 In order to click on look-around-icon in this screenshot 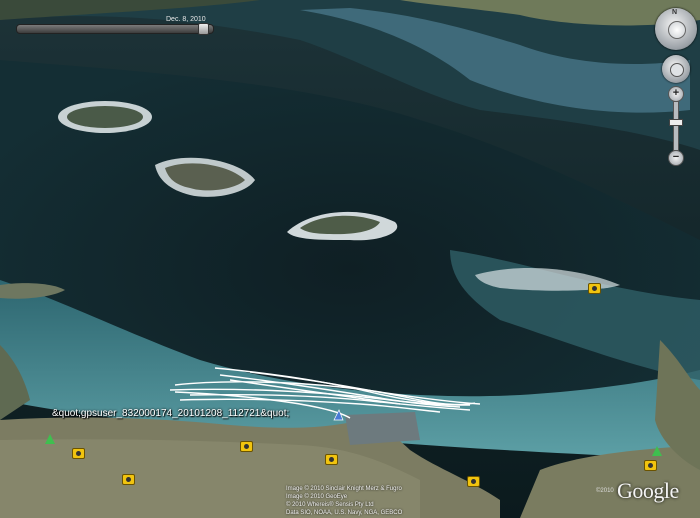, I will do `click(677, 30)`.